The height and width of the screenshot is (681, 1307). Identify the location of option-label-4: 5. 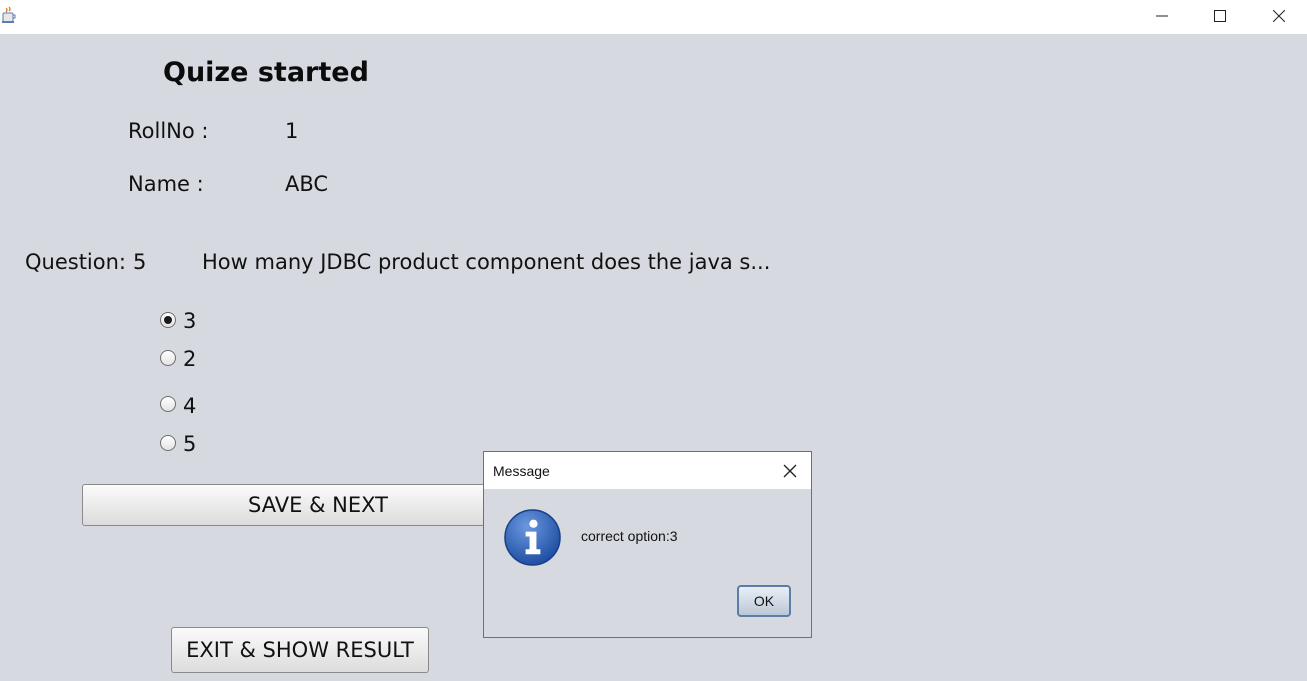
(189, 444).